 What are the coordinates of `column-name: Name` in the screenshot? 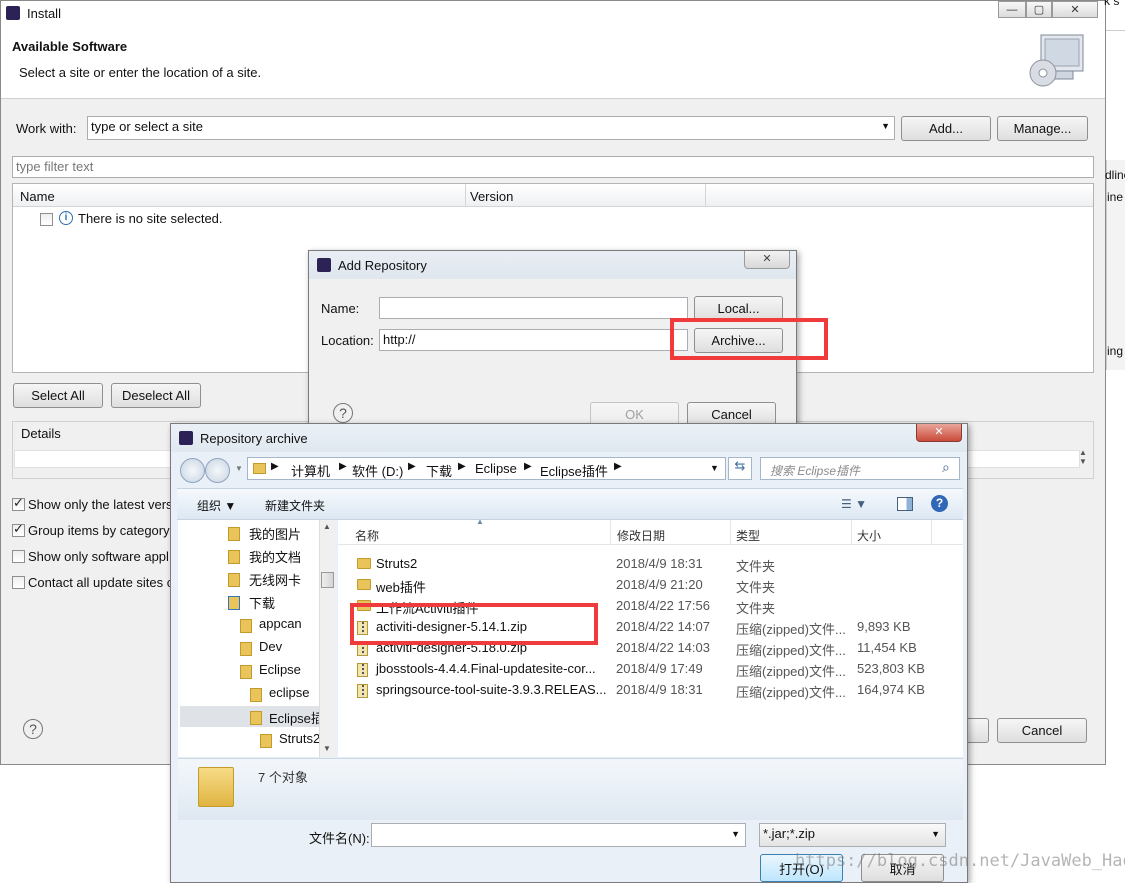 It's located at (37, 196).